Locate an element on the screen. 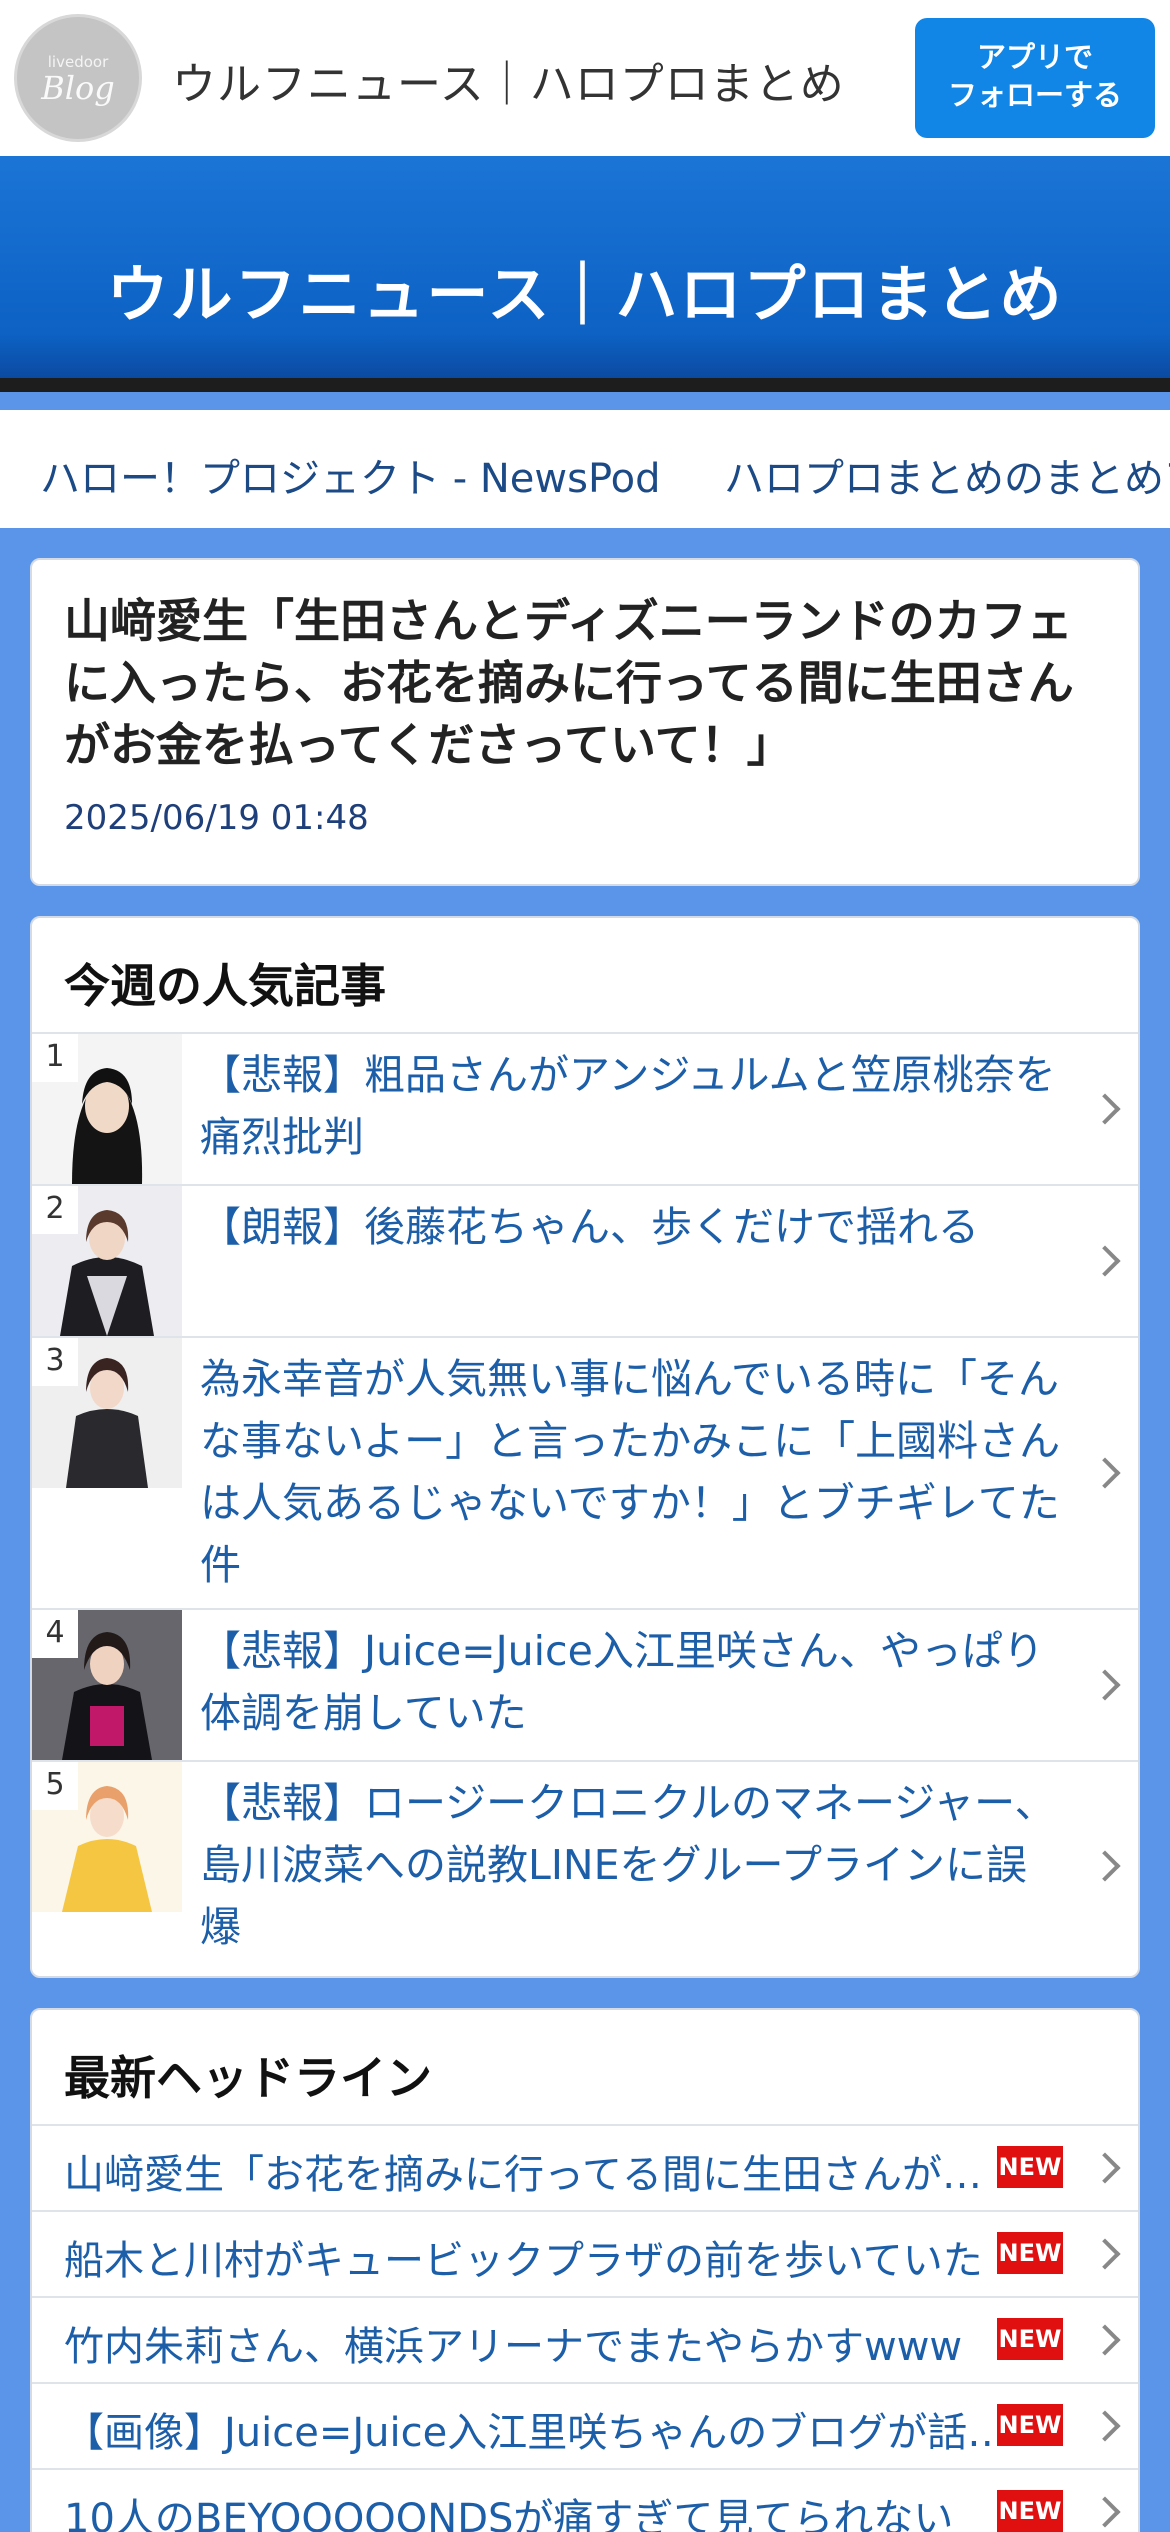  headline-item: 竹内朱莉さん、横浜アリーナでまたやらかすwww NEW is located at coordinates (585, 2341).